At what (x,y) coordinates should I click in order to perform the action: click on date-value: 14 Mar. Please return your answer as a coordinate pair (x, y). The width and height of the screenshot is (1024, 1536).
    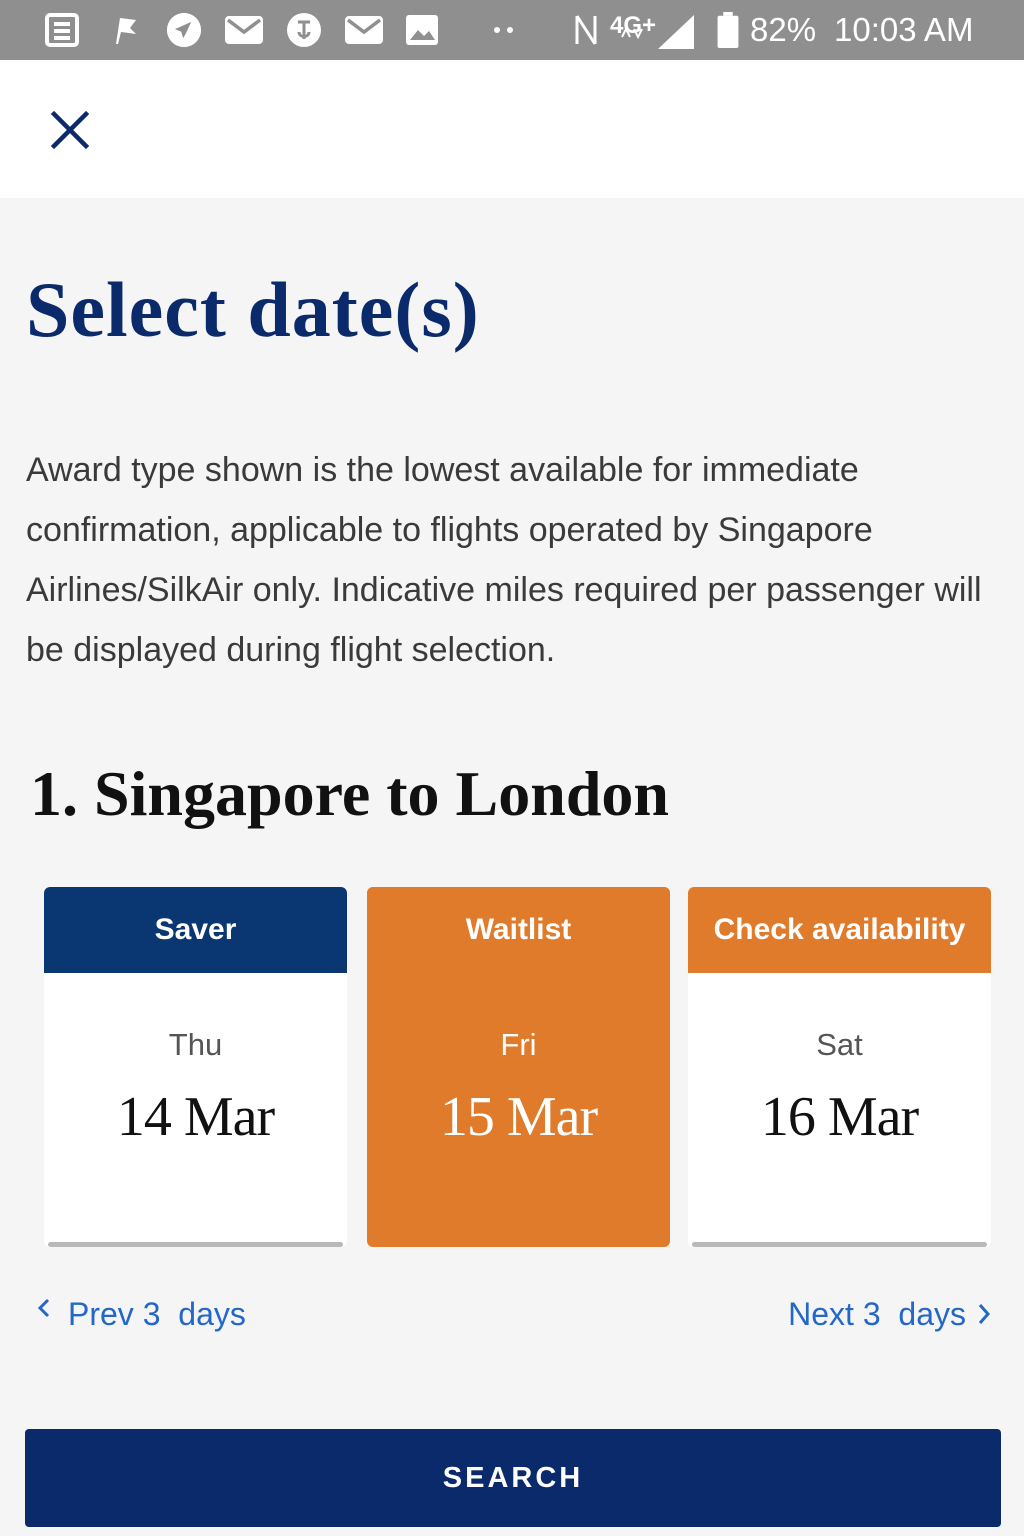
    Looking at the image, I should click on (195, 1117).